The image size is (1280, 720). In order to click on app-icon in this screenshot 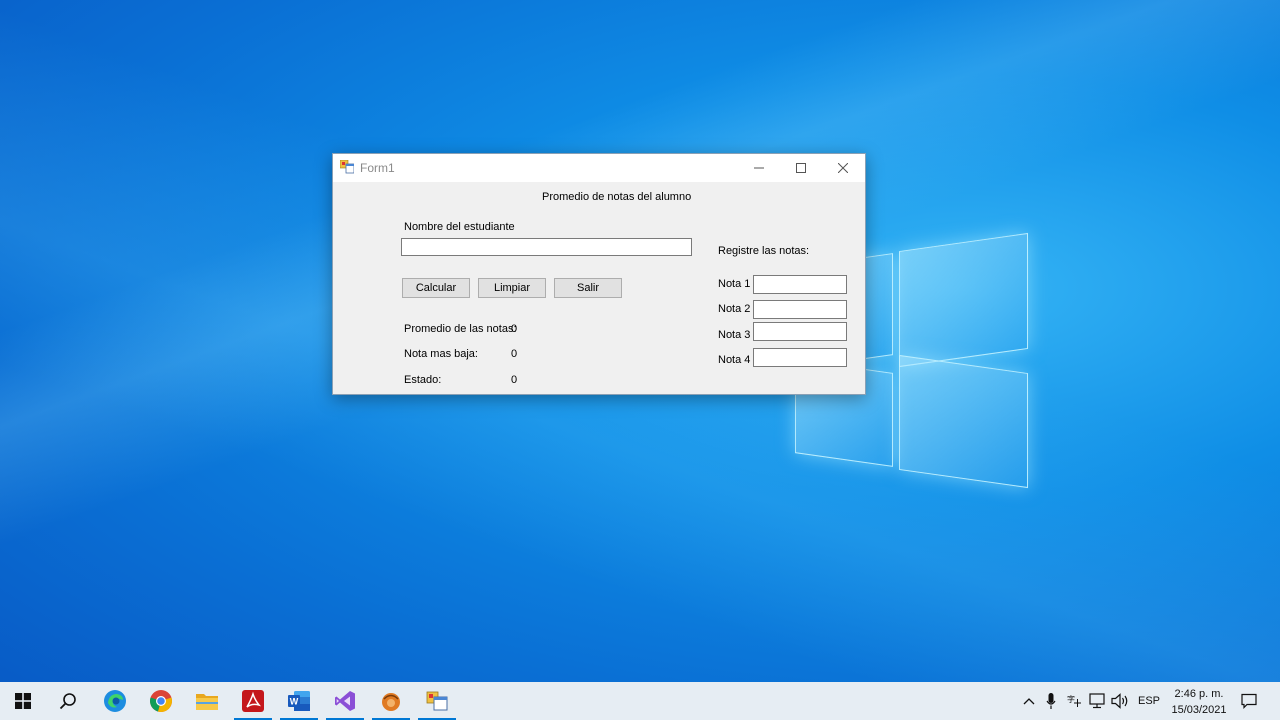, I will do `click(391, 702)`.